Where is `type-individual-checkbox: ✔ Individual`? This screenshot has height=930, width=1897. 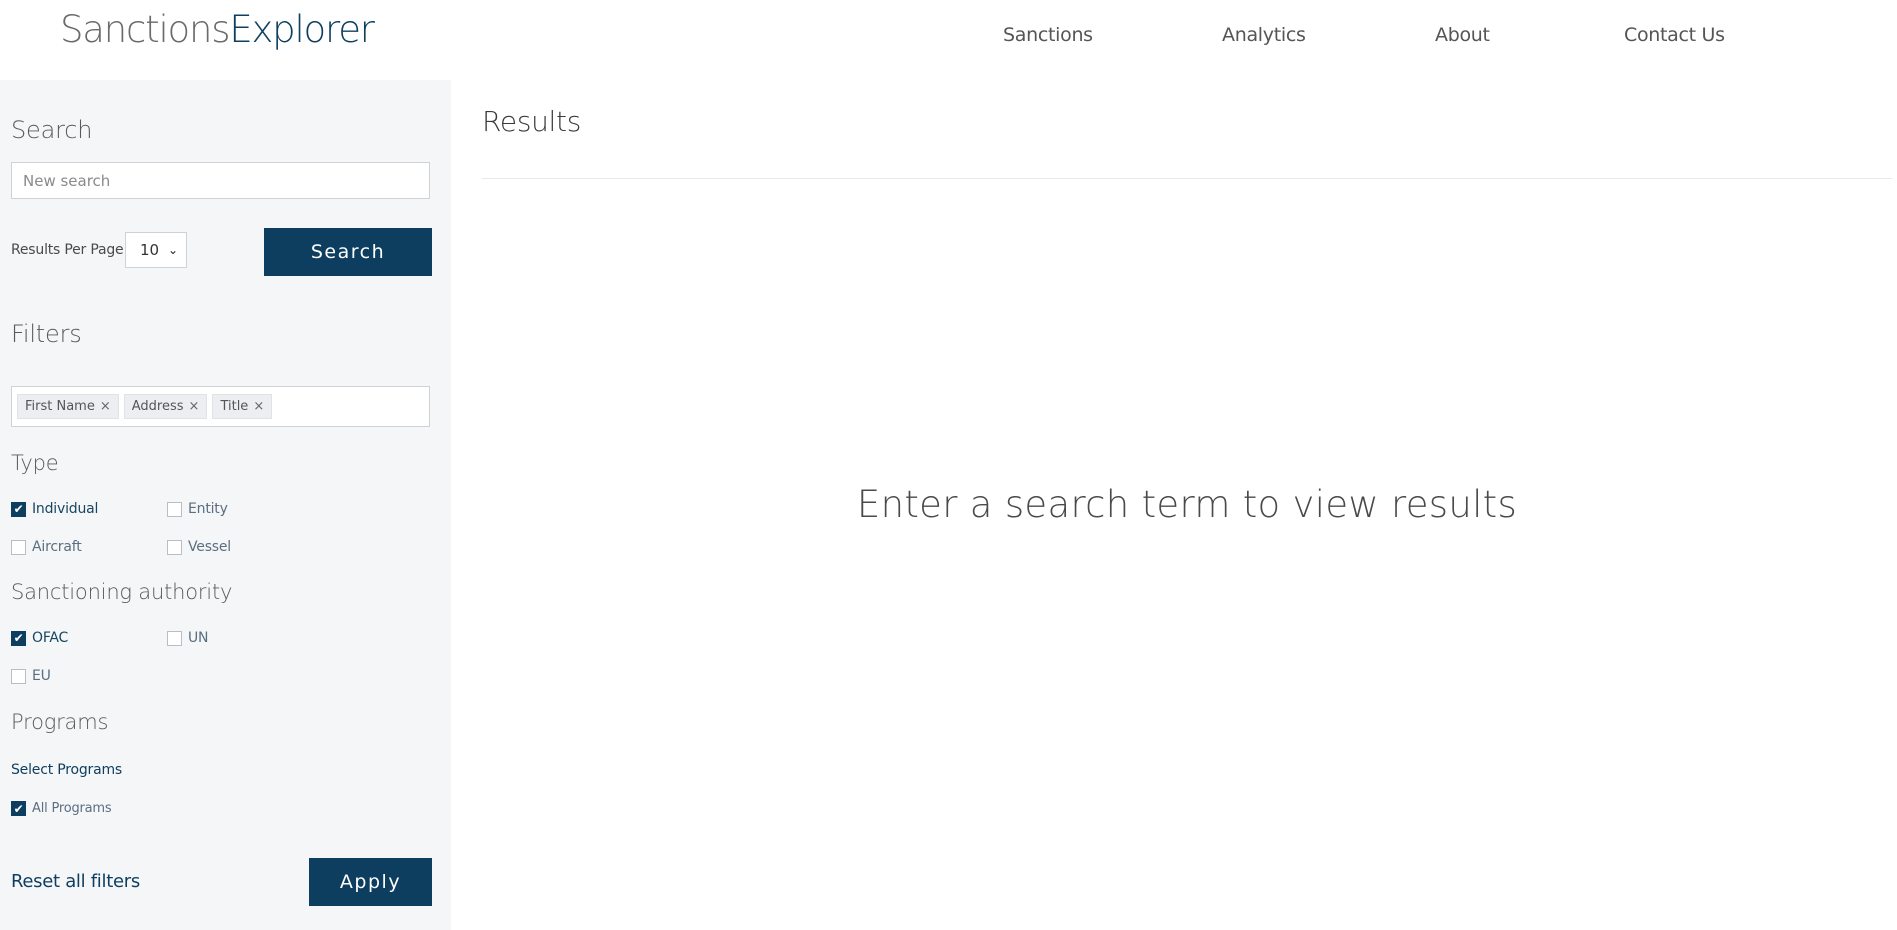
type-individual-checkbox: ✔ Individual is located at coordinates (54, 509).